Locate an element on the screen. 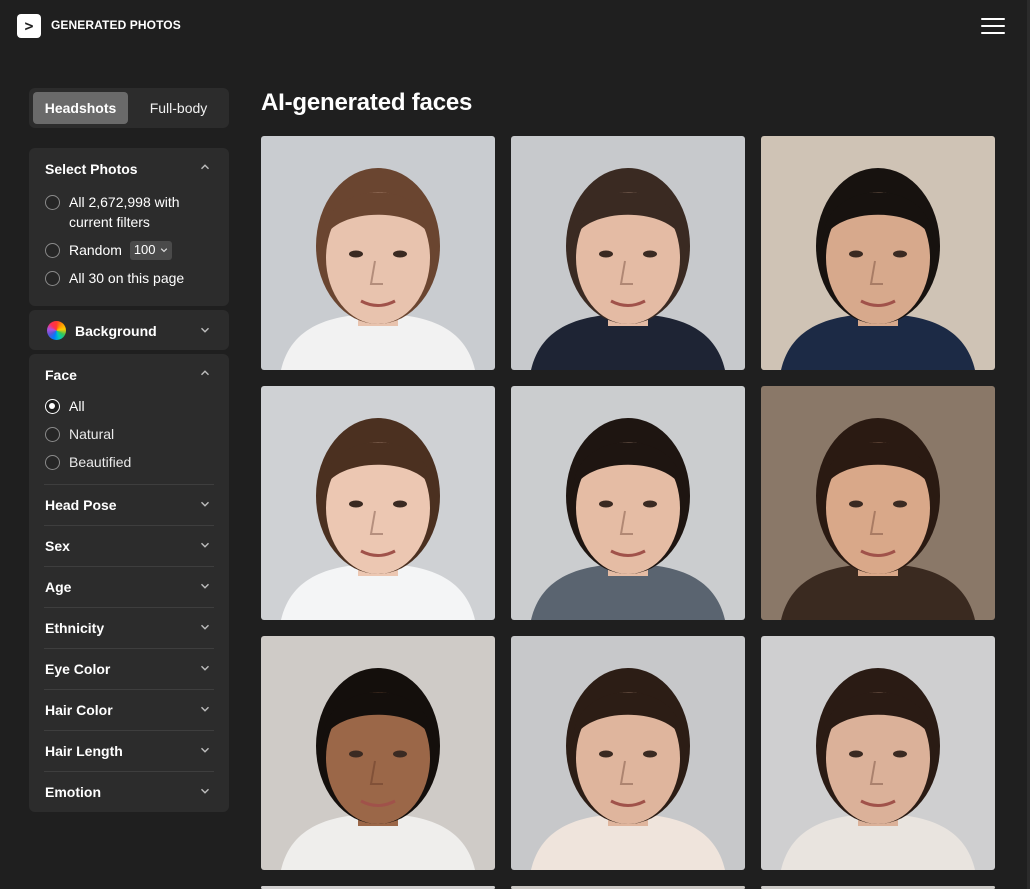  page-title: AI-generated faces is located at coordinates (367, 102).